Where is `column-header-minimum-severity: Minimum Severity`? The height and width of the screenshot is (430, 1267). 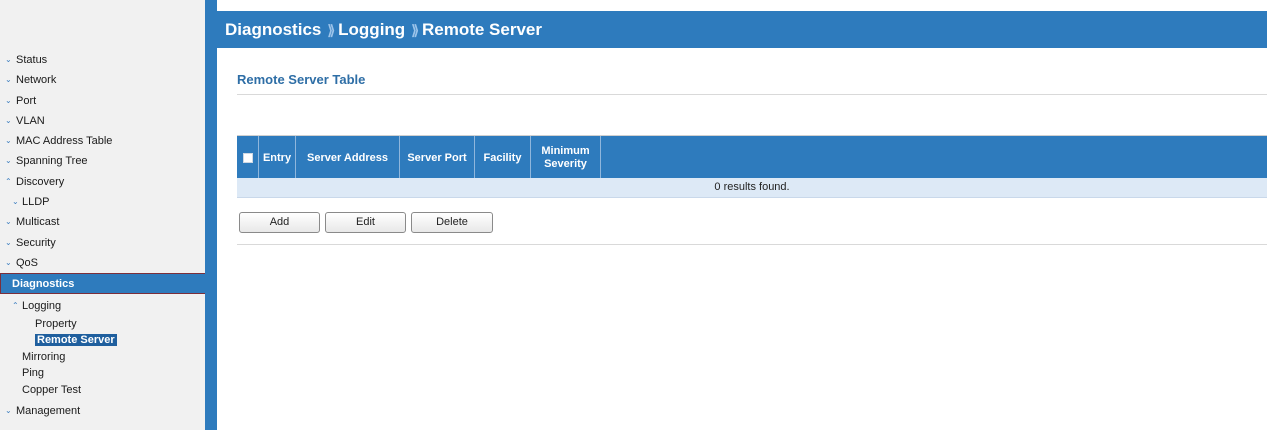 column-header-minimum-severity: Minimum Severity is located at coordinates (566, 158).